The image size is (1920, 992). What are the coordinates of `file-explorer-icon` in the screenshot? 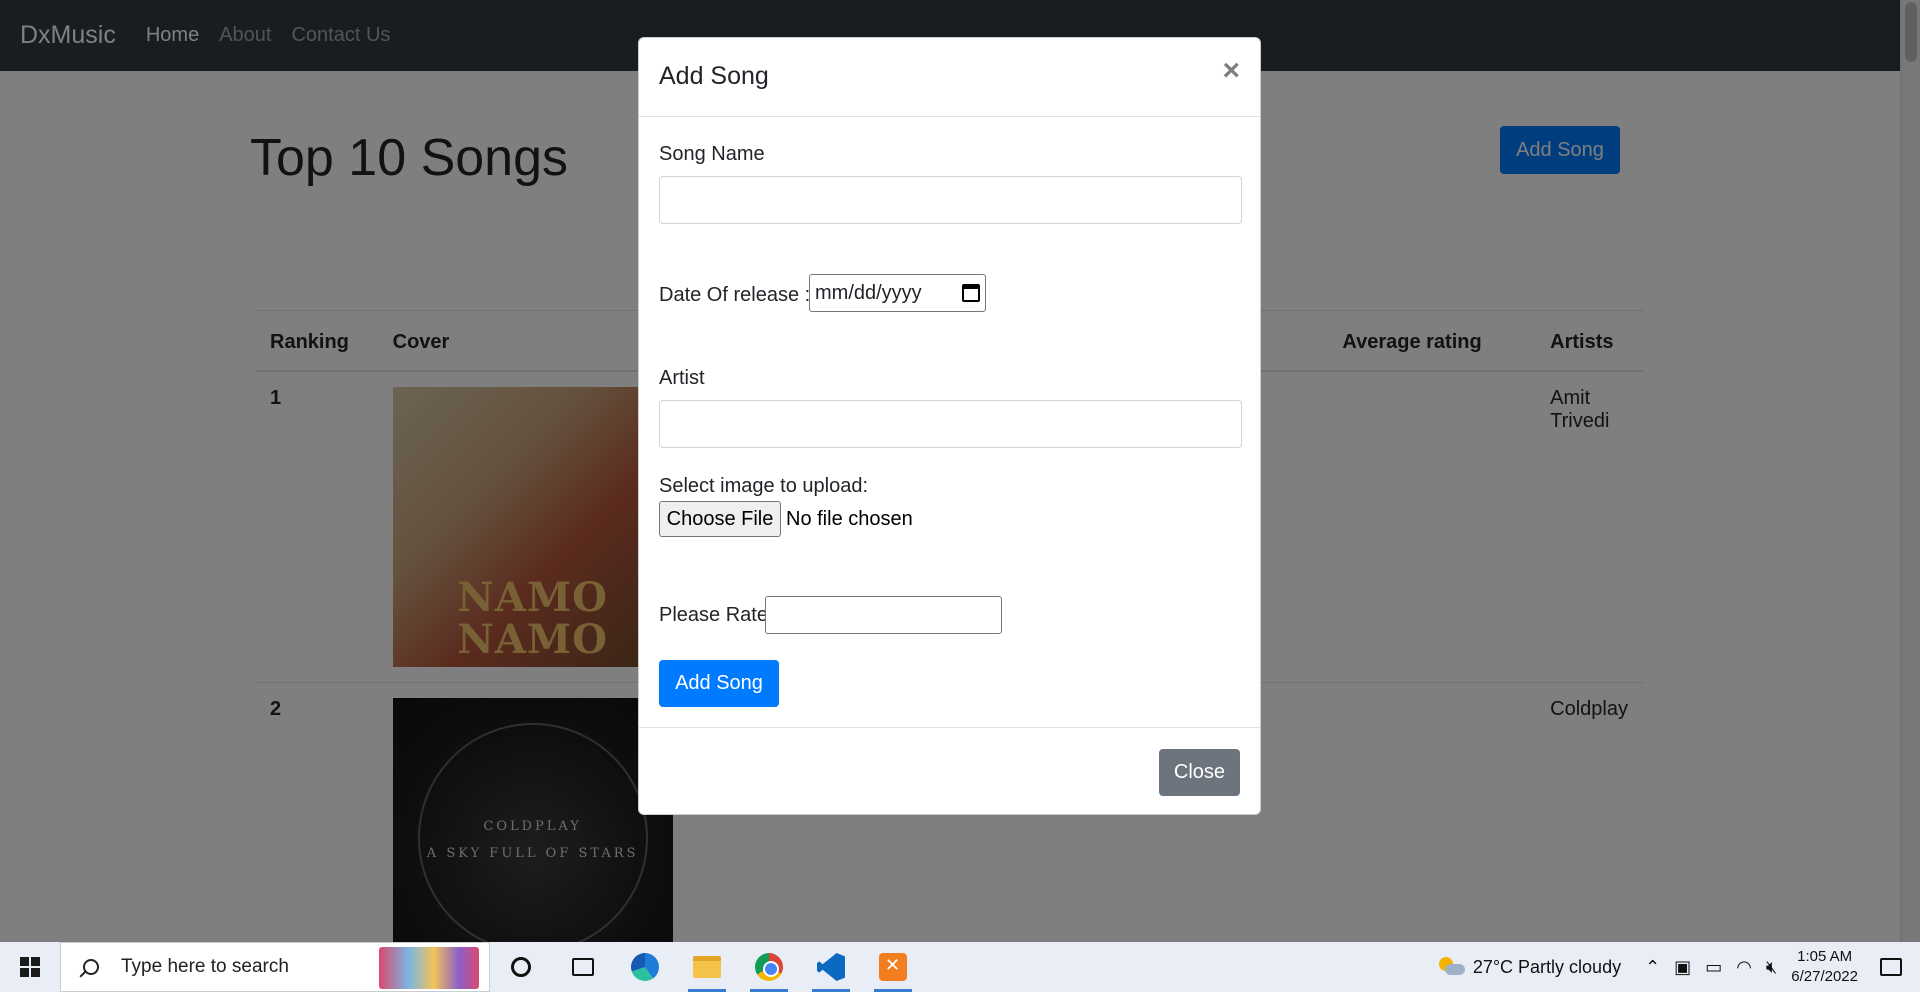 It's located at (707, 967).